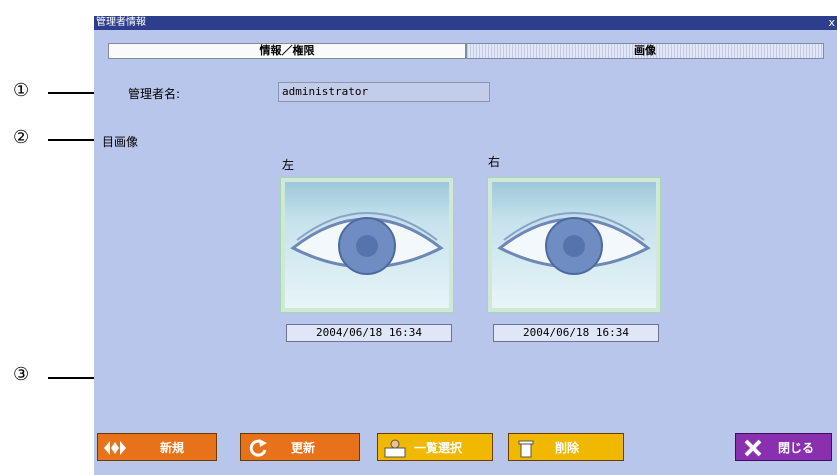 The image size is (837, 475). I want to click on close-icon: x, so click(831, 23).